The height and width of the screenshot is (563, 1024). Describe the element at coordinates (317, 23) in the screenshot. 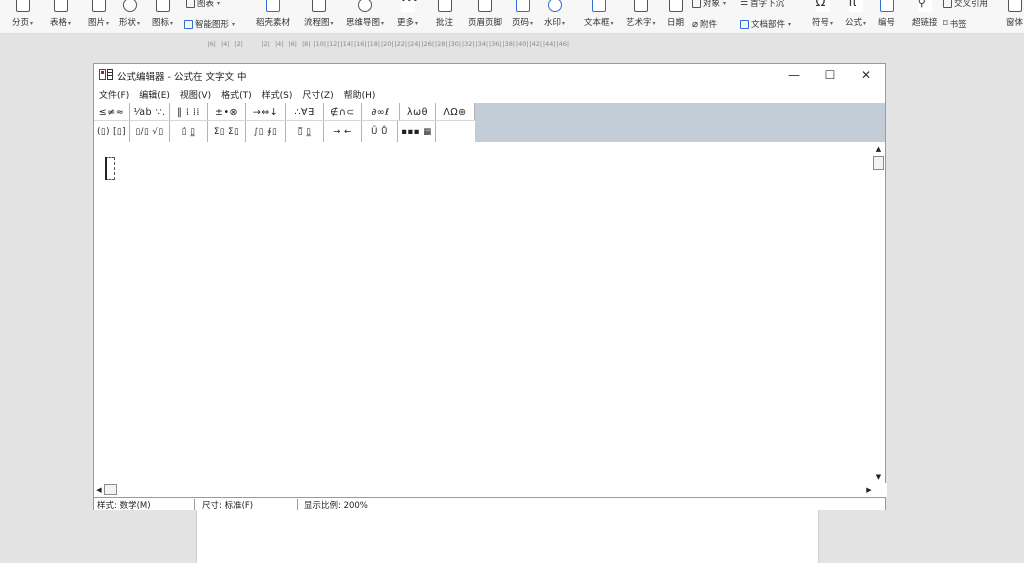

I see `ribbon-label: 流程图` at that location.